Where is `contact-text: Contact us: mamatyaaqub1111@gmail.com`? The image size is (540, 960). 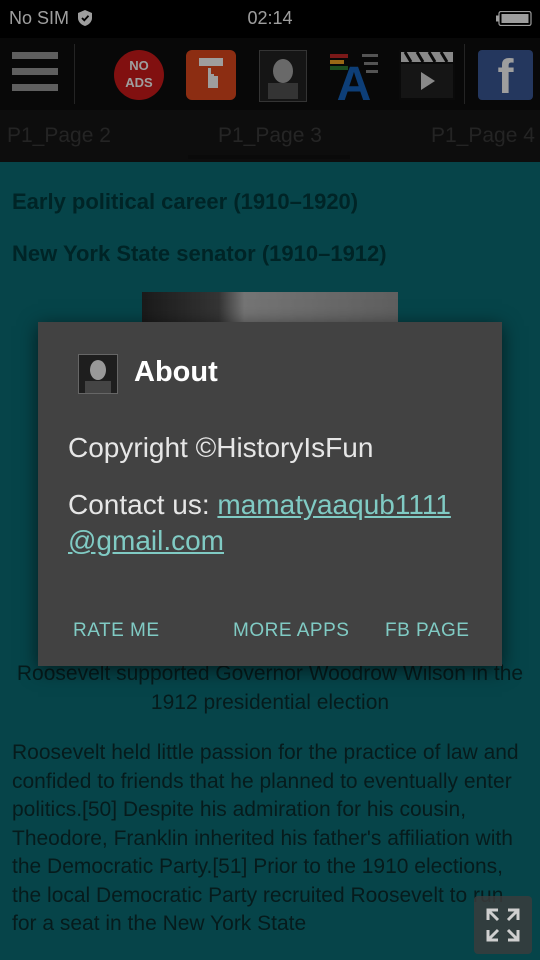
contact-text: Contact us: mamatyaaqub1111@gmail.com is located at coordinates (273, 523).